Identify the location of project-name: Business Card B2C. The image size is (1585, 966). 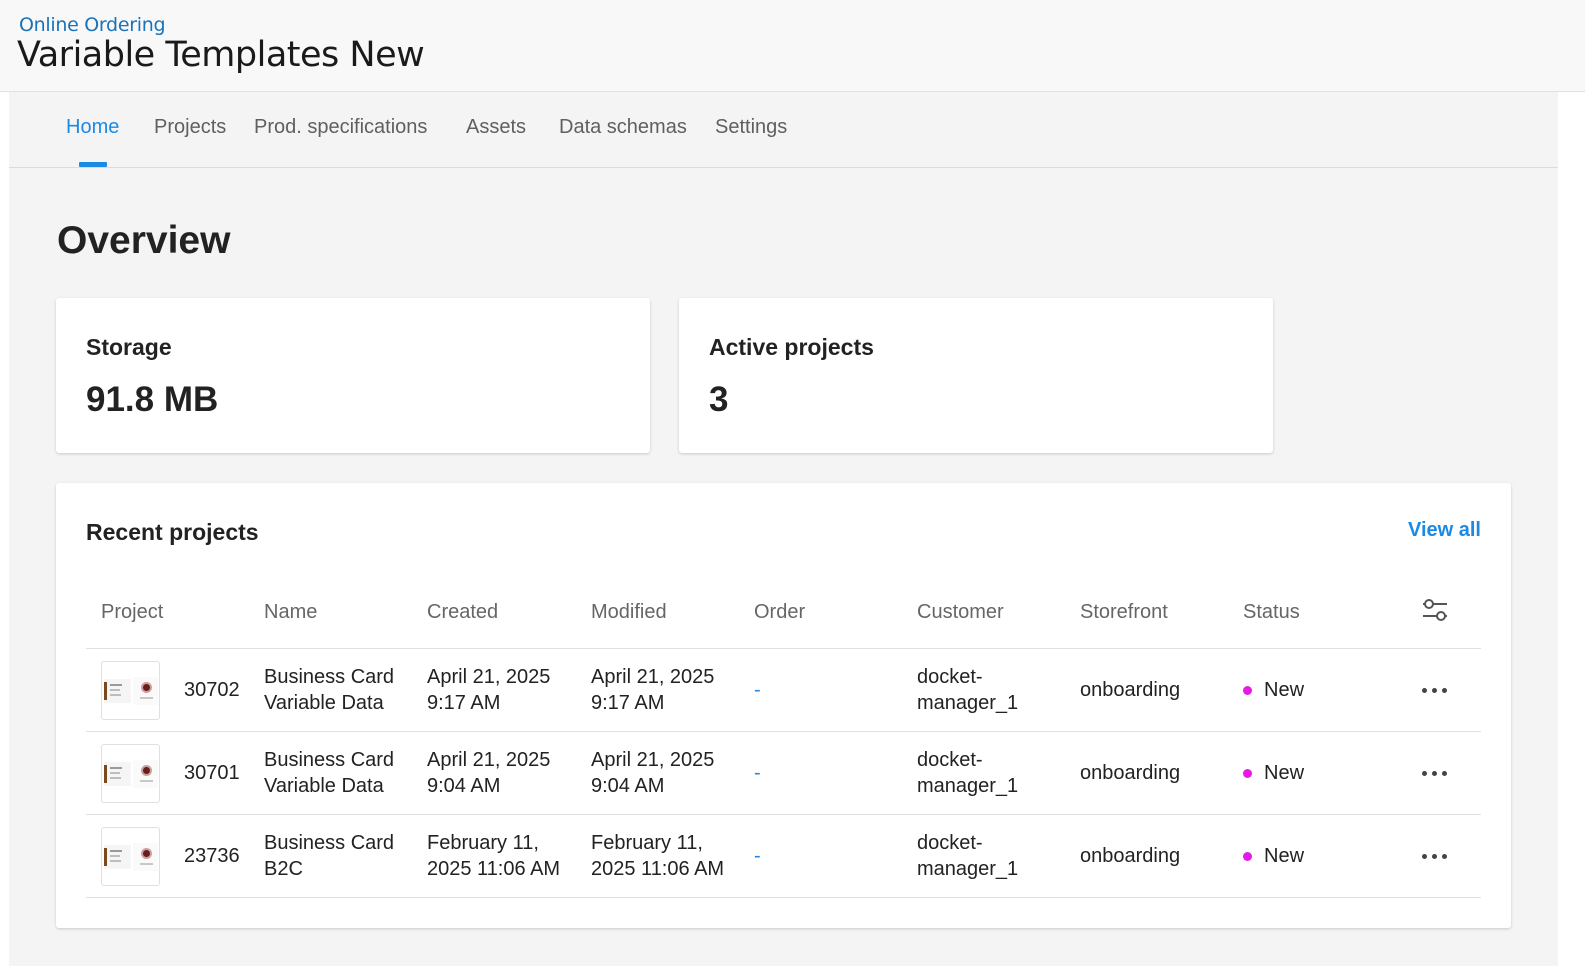
(329, 856).